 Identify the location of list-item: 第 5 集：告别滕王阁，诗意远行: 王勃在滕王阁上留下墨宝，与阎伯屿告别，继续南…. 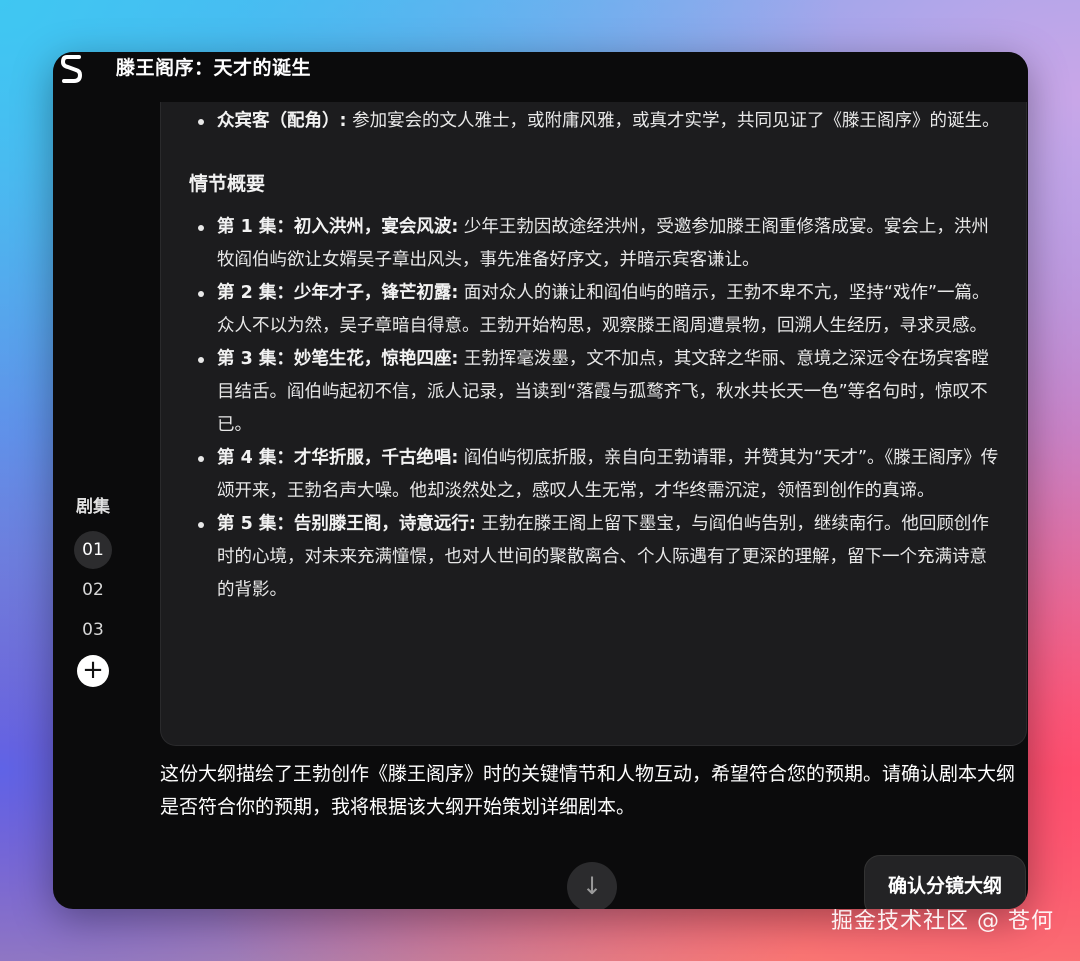
(601, 557).